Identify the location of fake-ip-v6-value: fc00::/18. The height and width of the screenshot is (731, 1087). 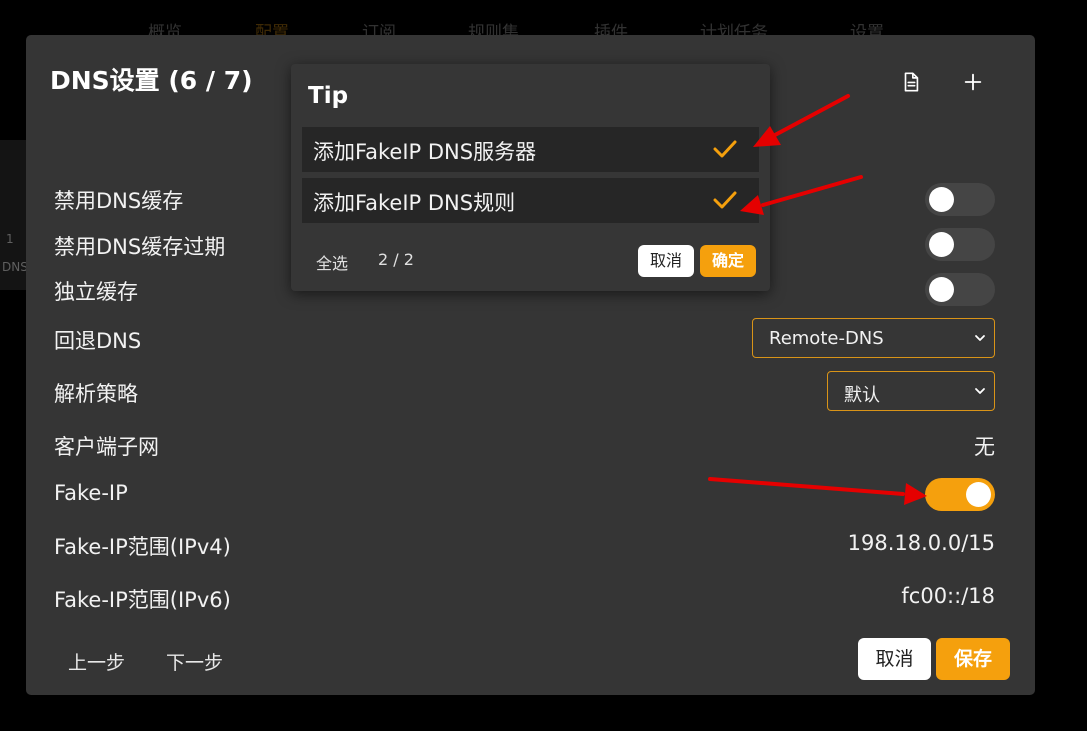
(948, 596).